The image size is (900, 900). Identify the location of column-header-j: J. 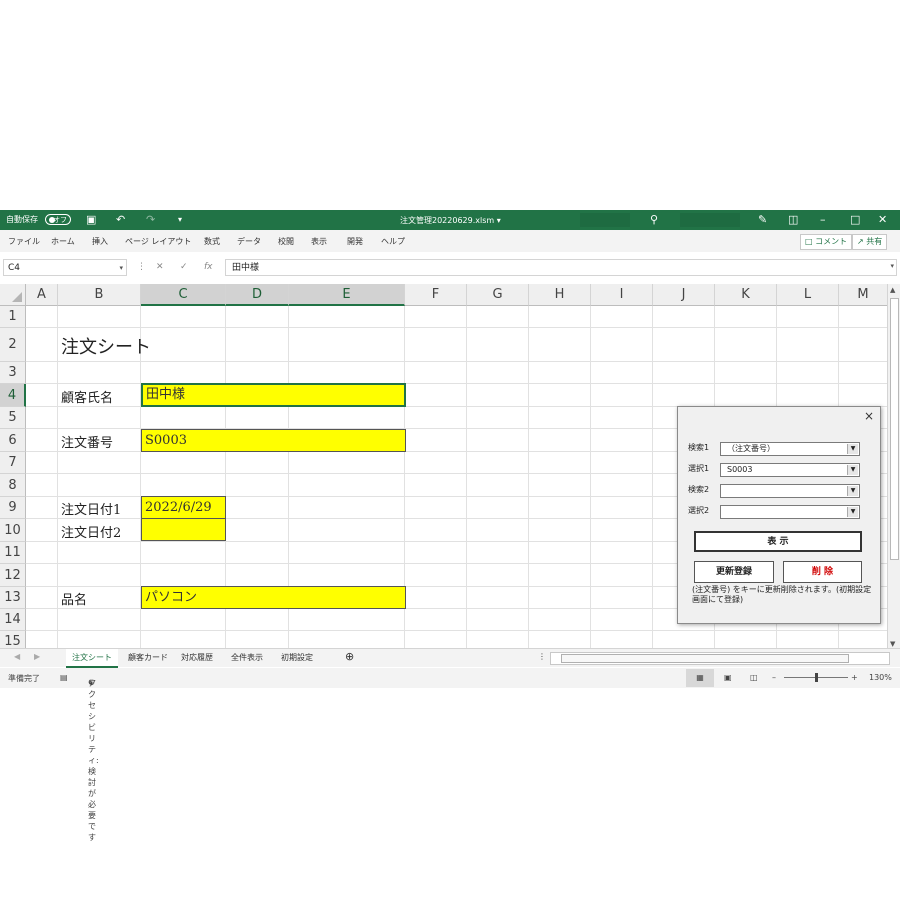
(684, 295).